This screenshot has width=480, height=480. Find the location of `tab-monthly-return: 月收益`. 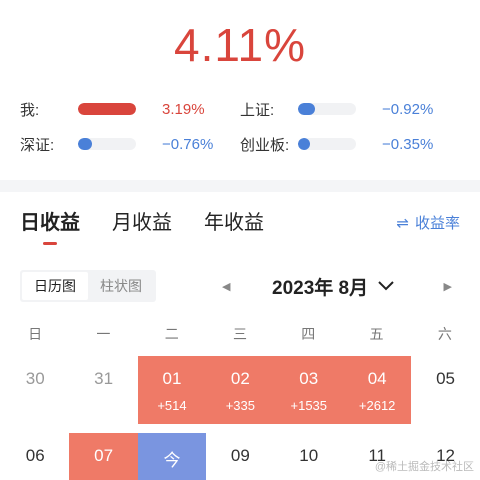

tab-monthly-return: 月收益 is located at coordinates (142, 220).